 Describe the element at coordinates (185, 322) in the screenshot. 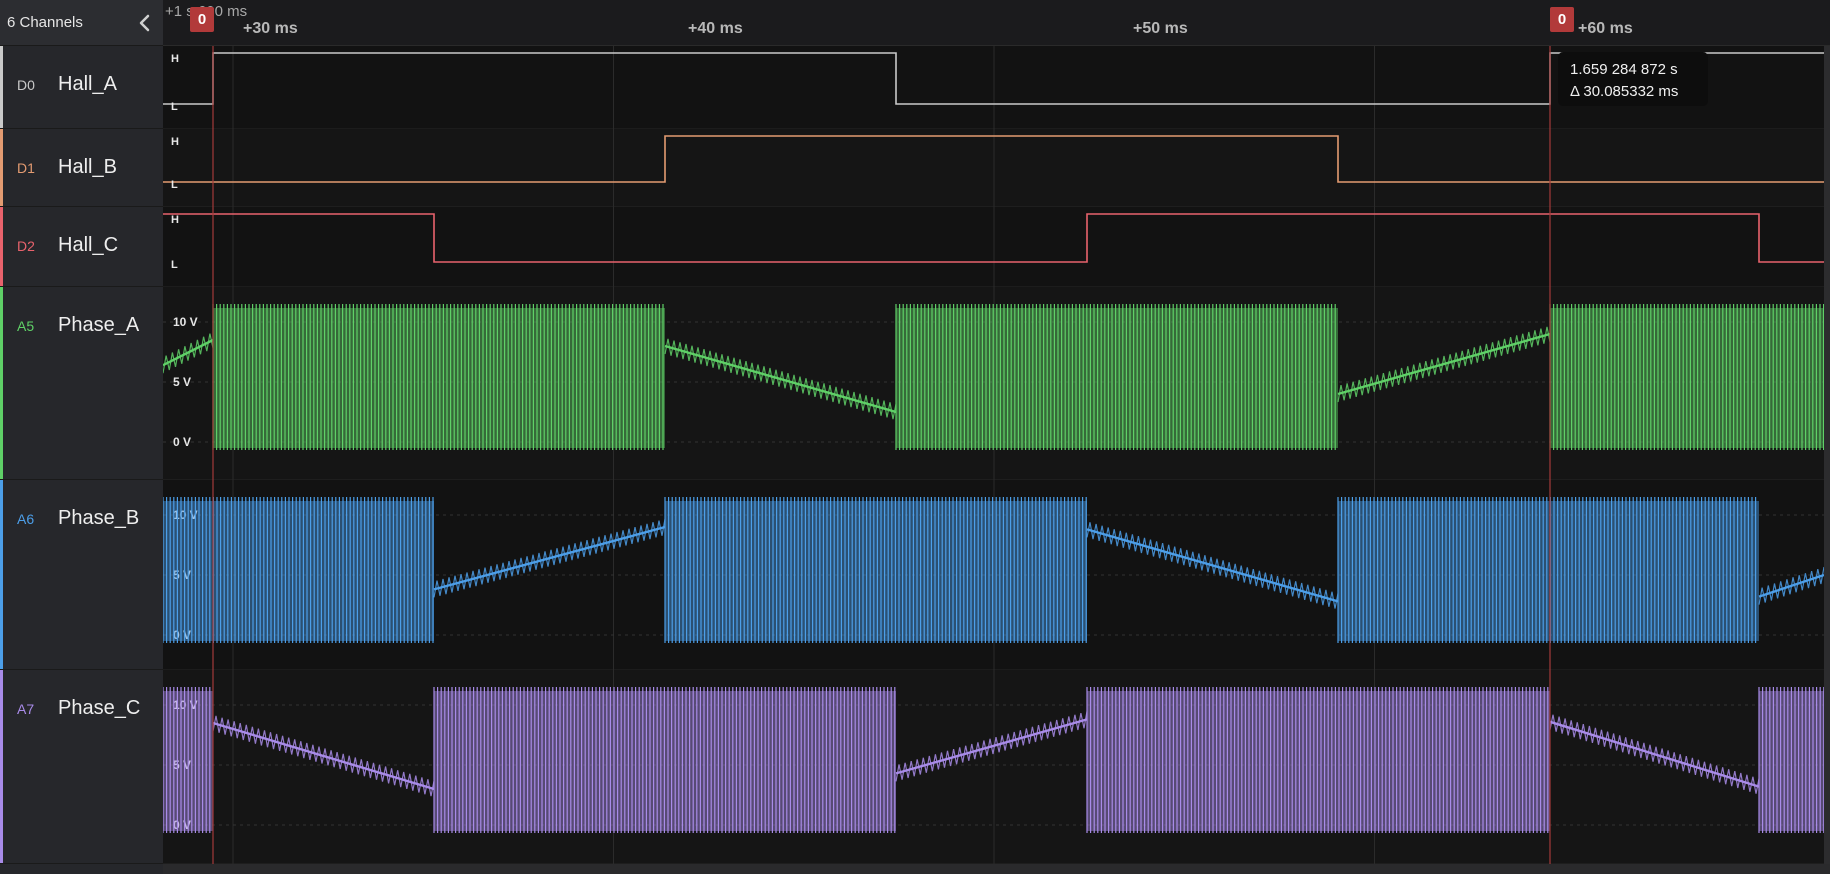

I see `voltage-level-label: 10 V` at that location.